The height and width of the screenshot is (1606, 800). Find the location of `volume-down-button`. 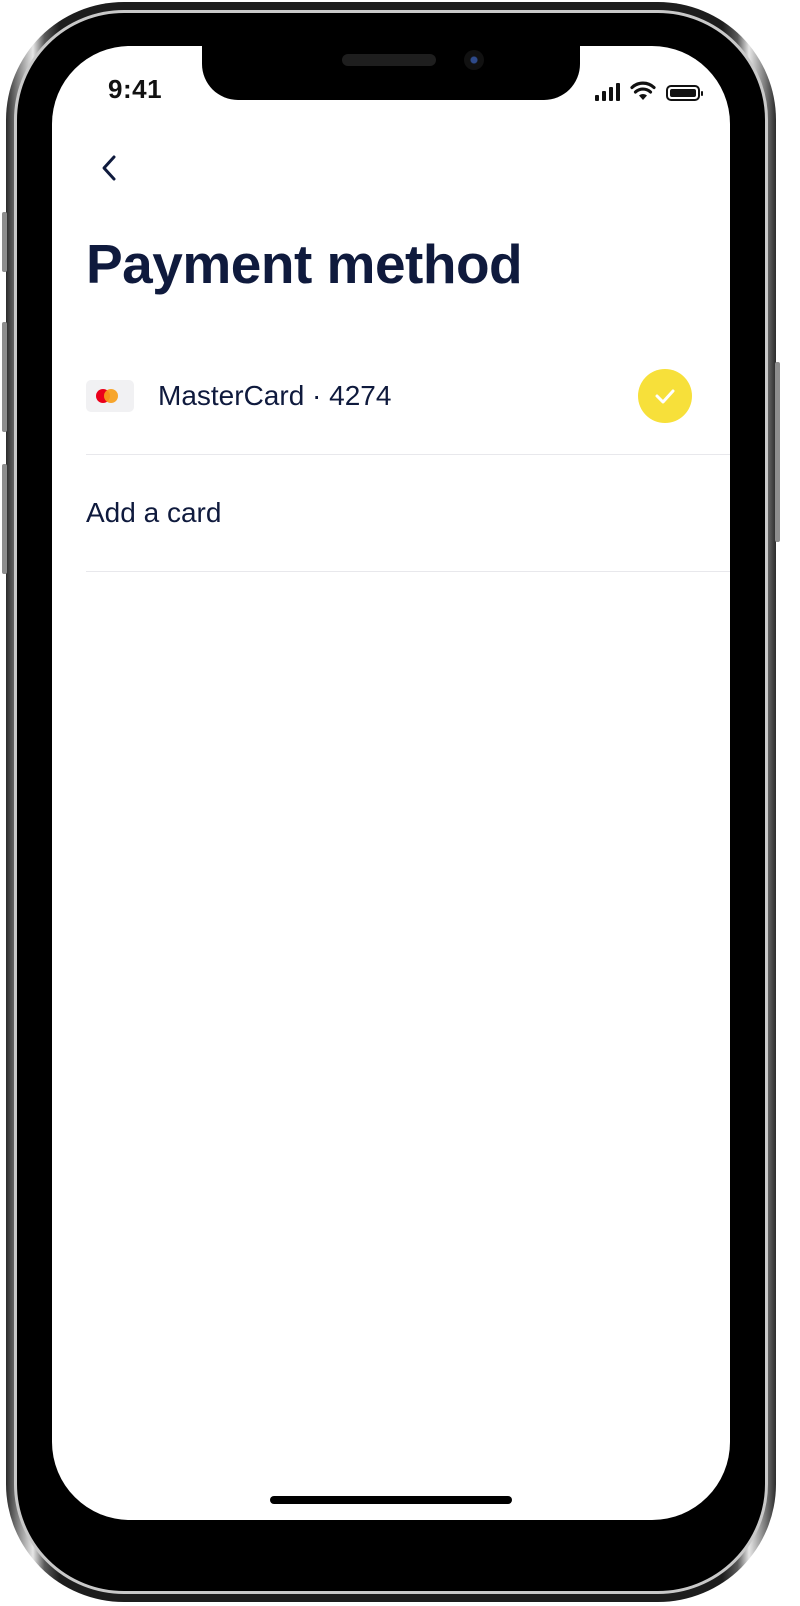

volume-down-button is located at coordinates (4, 519).